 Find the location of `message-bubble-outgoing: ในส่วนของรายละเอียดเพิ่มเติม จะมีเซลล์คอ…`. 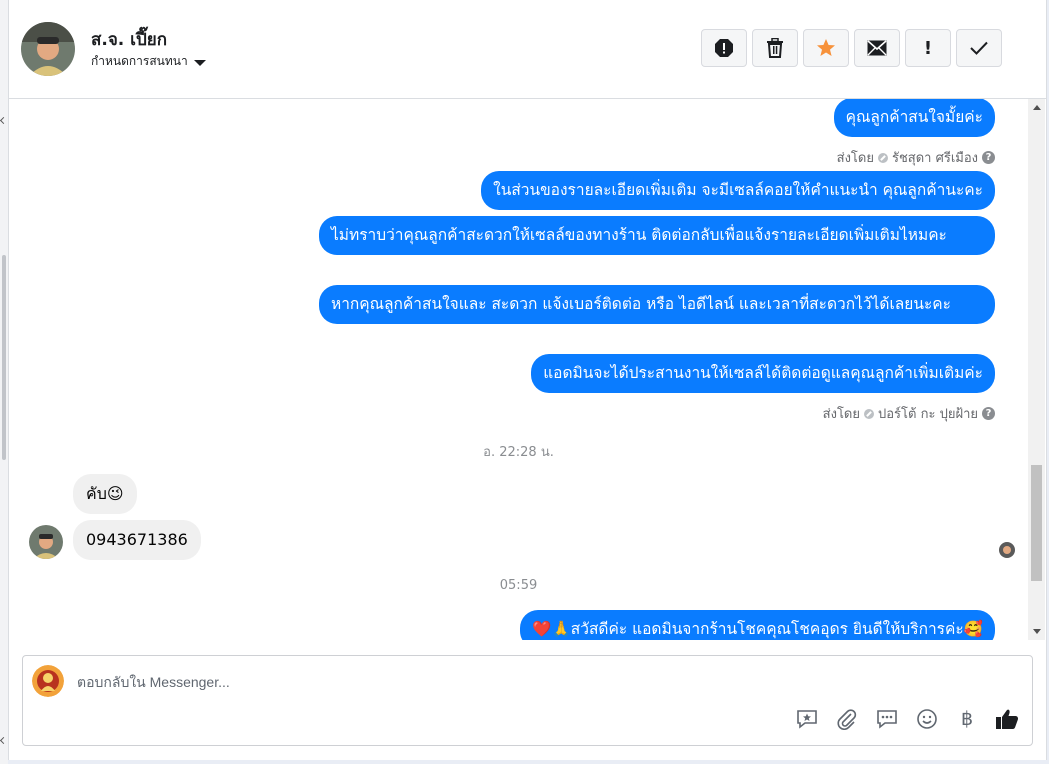

message-bubble-outgoing: ในส่วนของรายละเอียดเพิ่มเติม จะมีเซลล์คอ… is located at coordinates (738, 190).